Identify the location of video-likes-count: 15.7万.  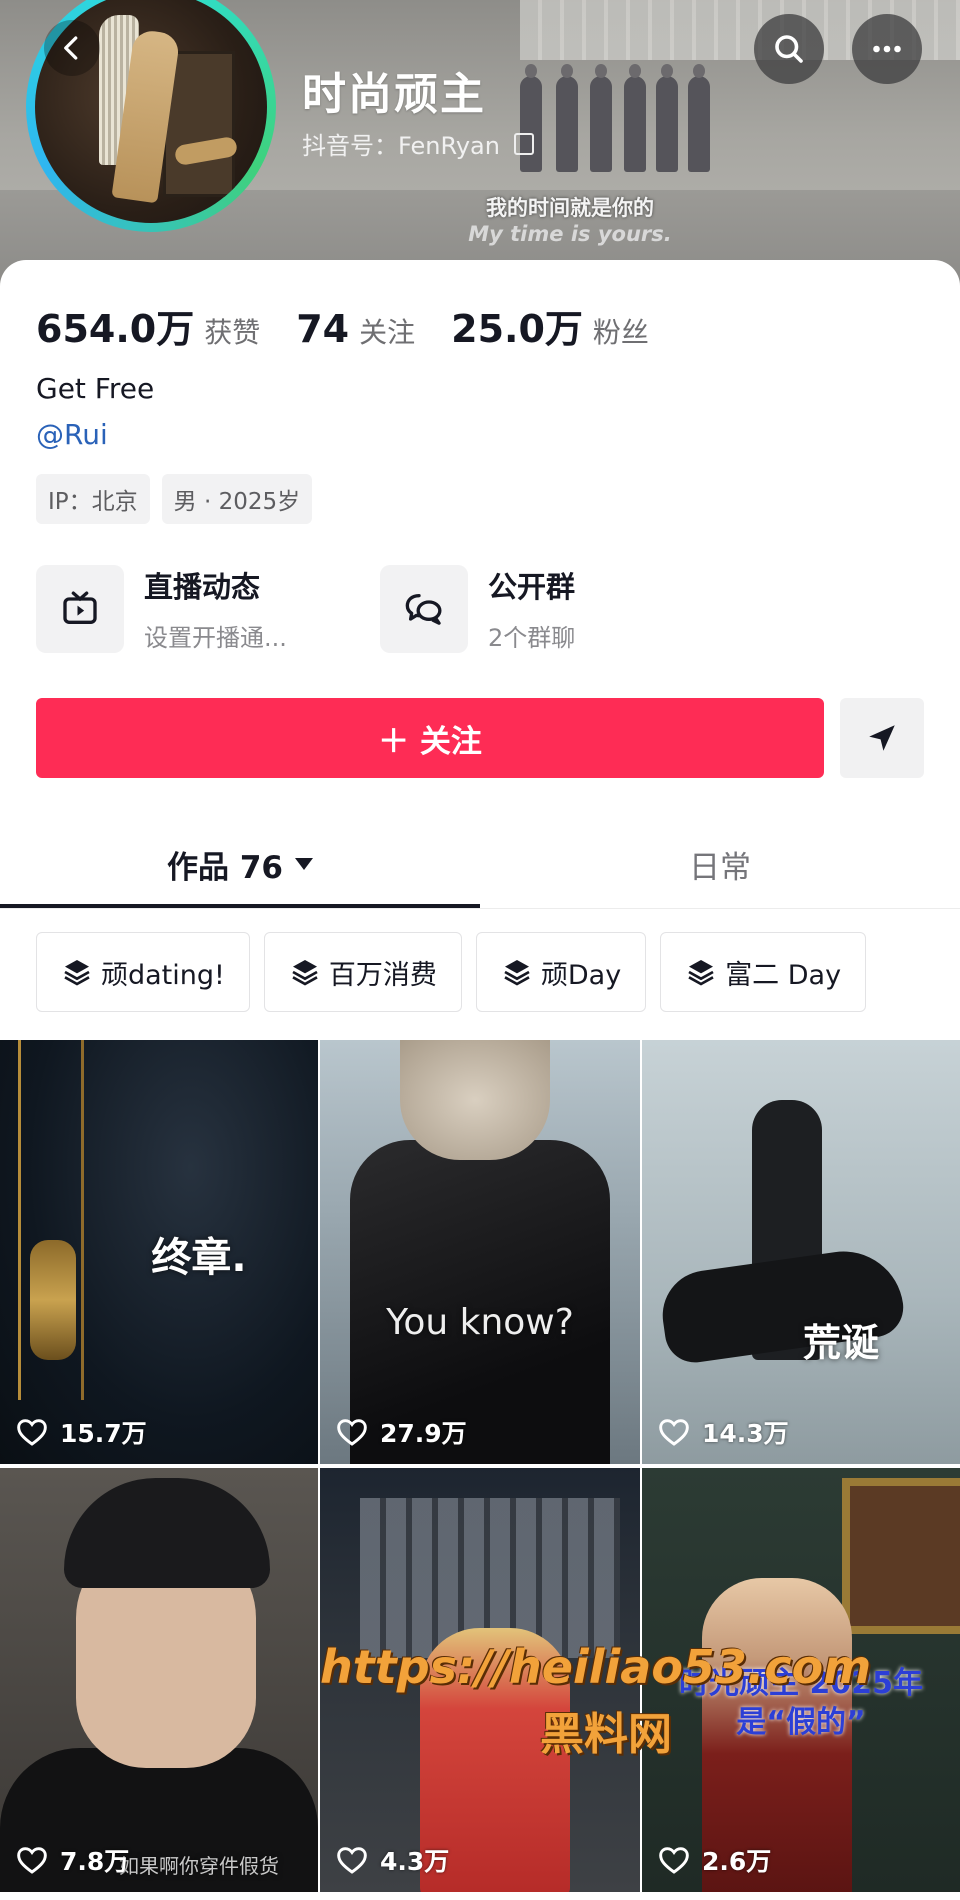
(103, 1433).